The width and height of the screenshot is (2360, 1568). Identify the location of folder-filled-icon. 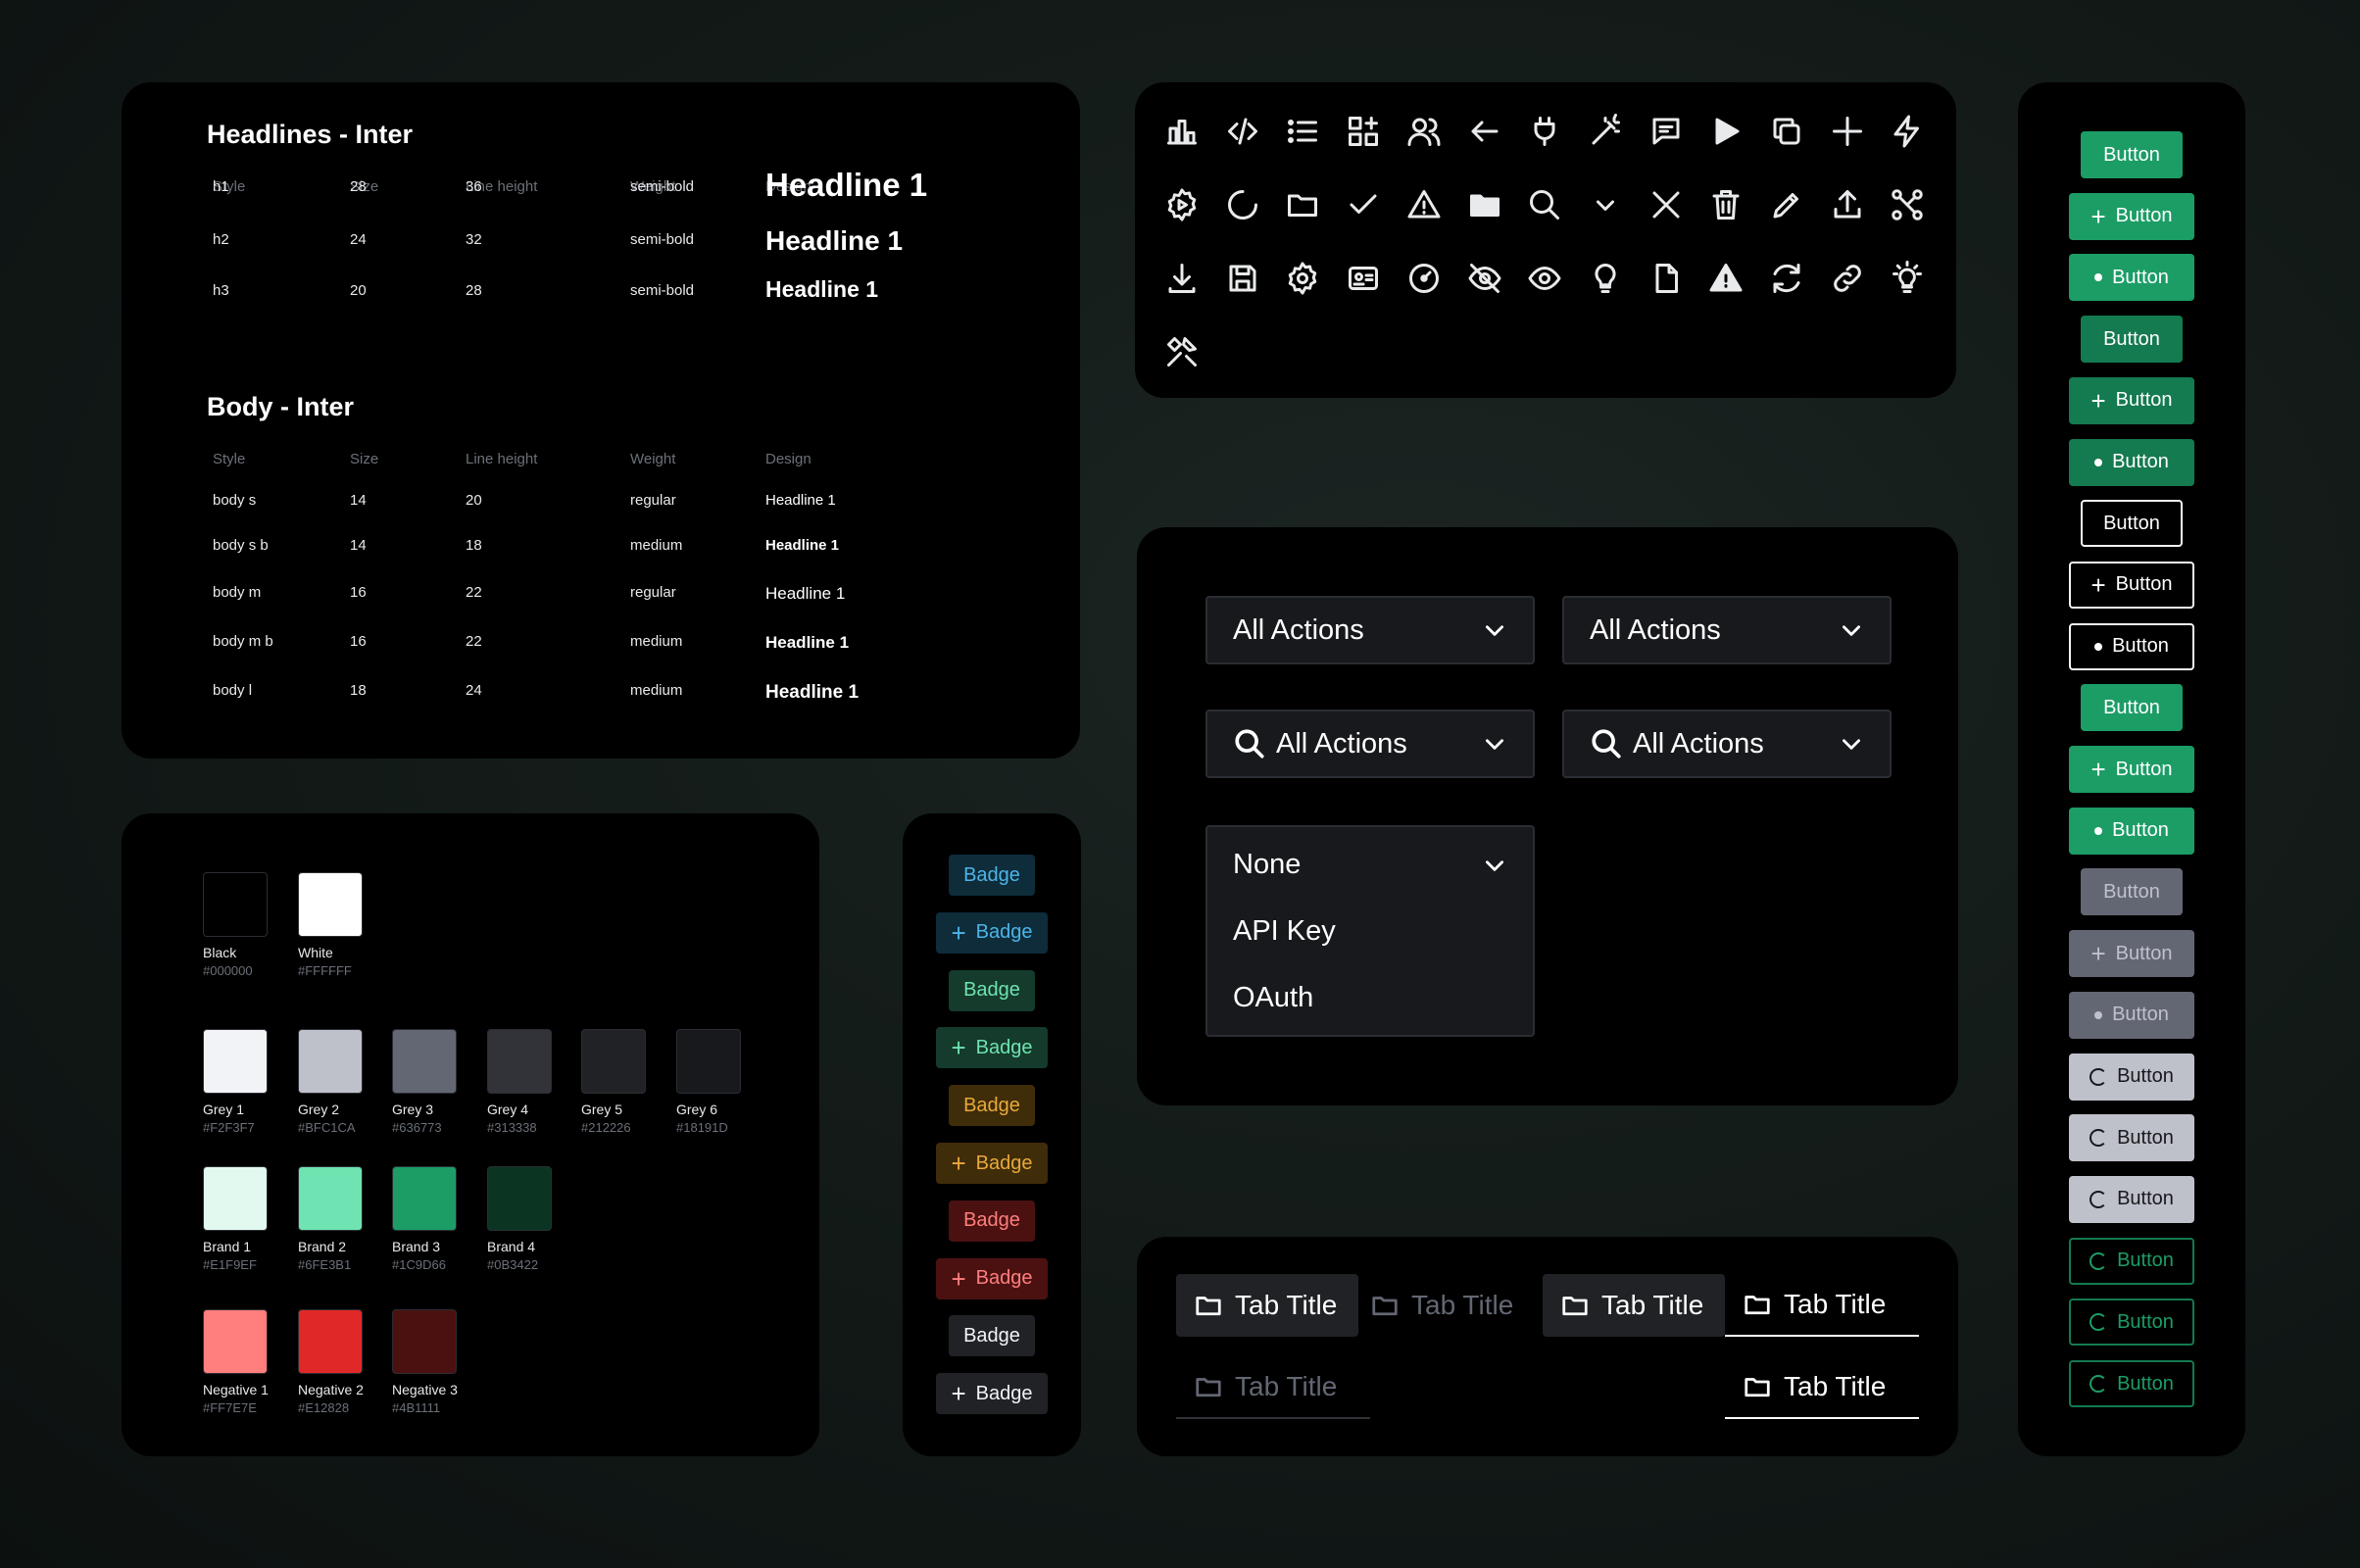
(1484, 204).